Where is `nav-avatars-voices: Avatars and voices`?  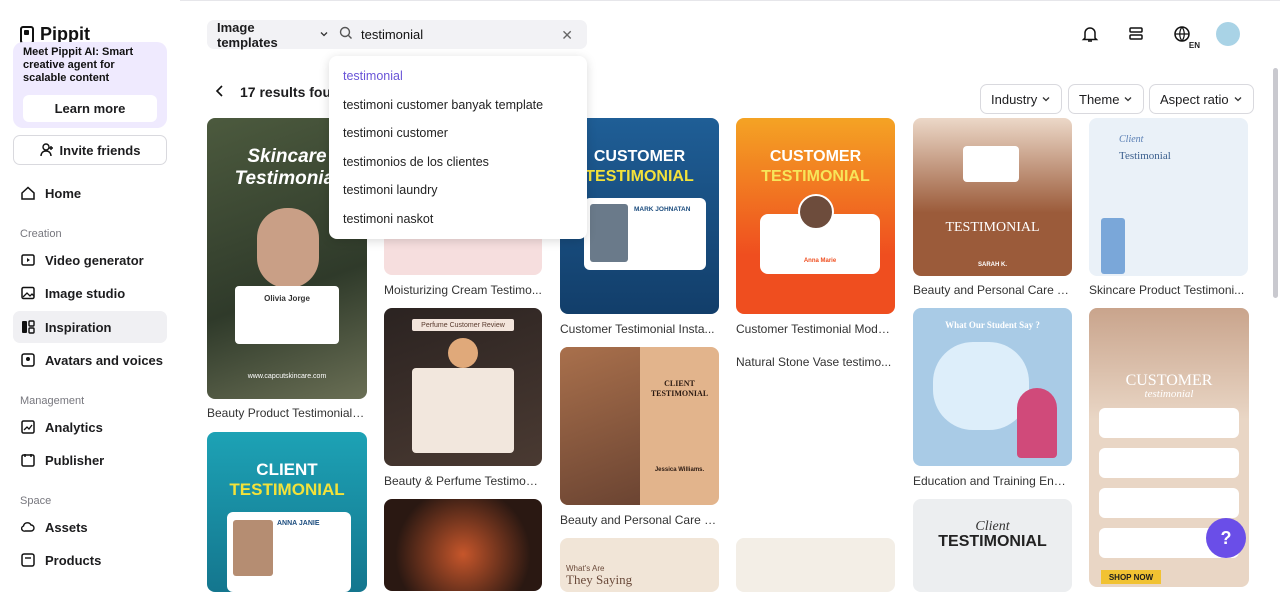 nav-avatars-voices: Avatars and voices is located at coordinates (90, 360).